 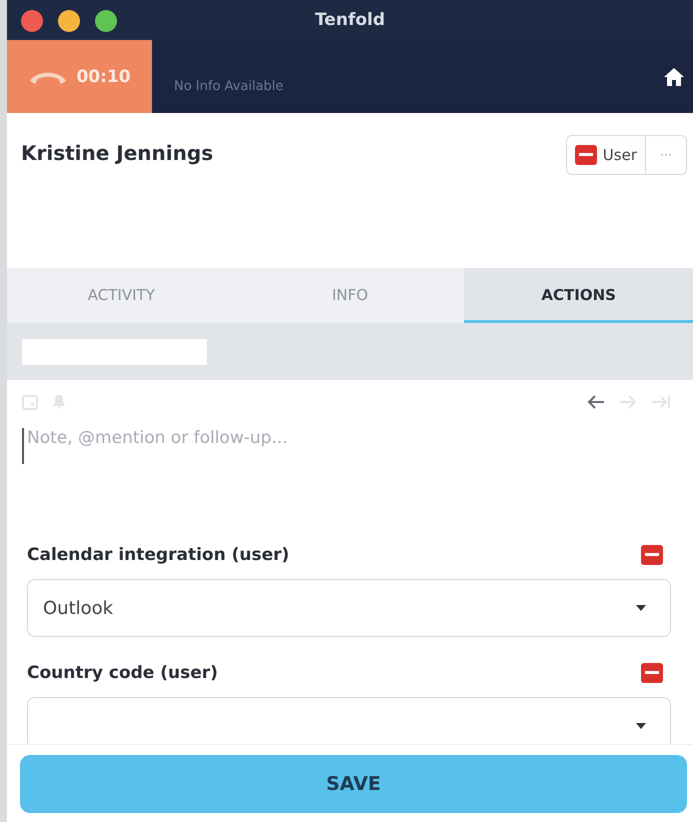 What do you see at coordinates (350, 20) in the screenshot?
I see `window-title: Tenfold` at bounding box center [350, 20].